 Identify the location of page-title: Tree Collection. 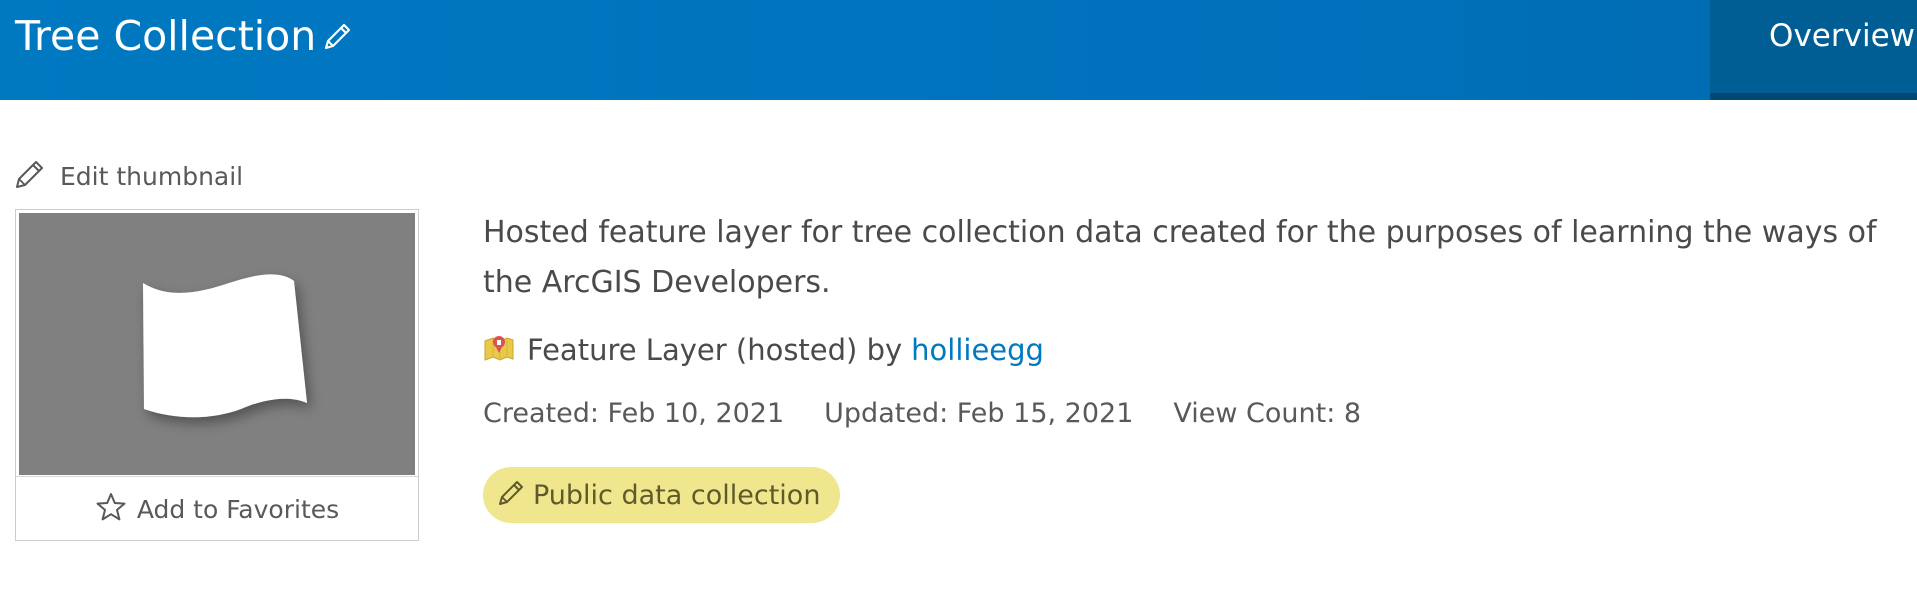
(166, 36).